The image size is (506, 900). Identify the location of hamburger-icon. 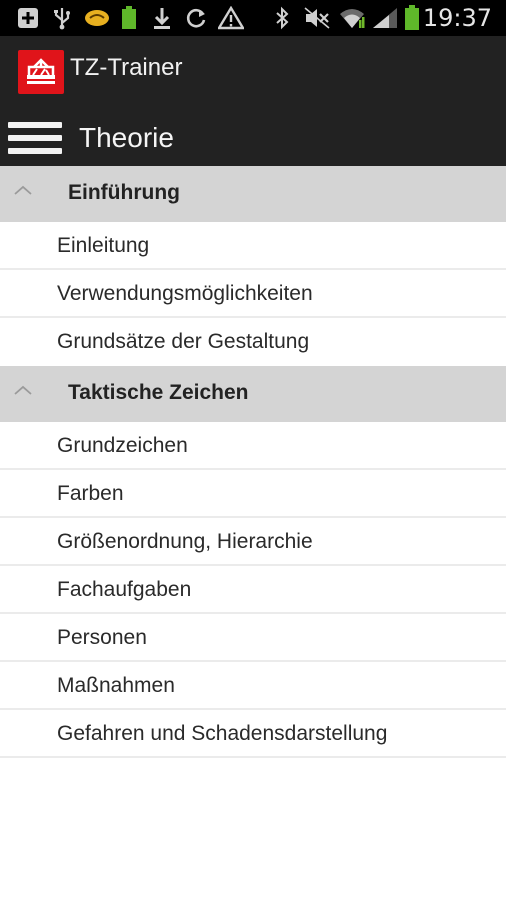
(36, 138).